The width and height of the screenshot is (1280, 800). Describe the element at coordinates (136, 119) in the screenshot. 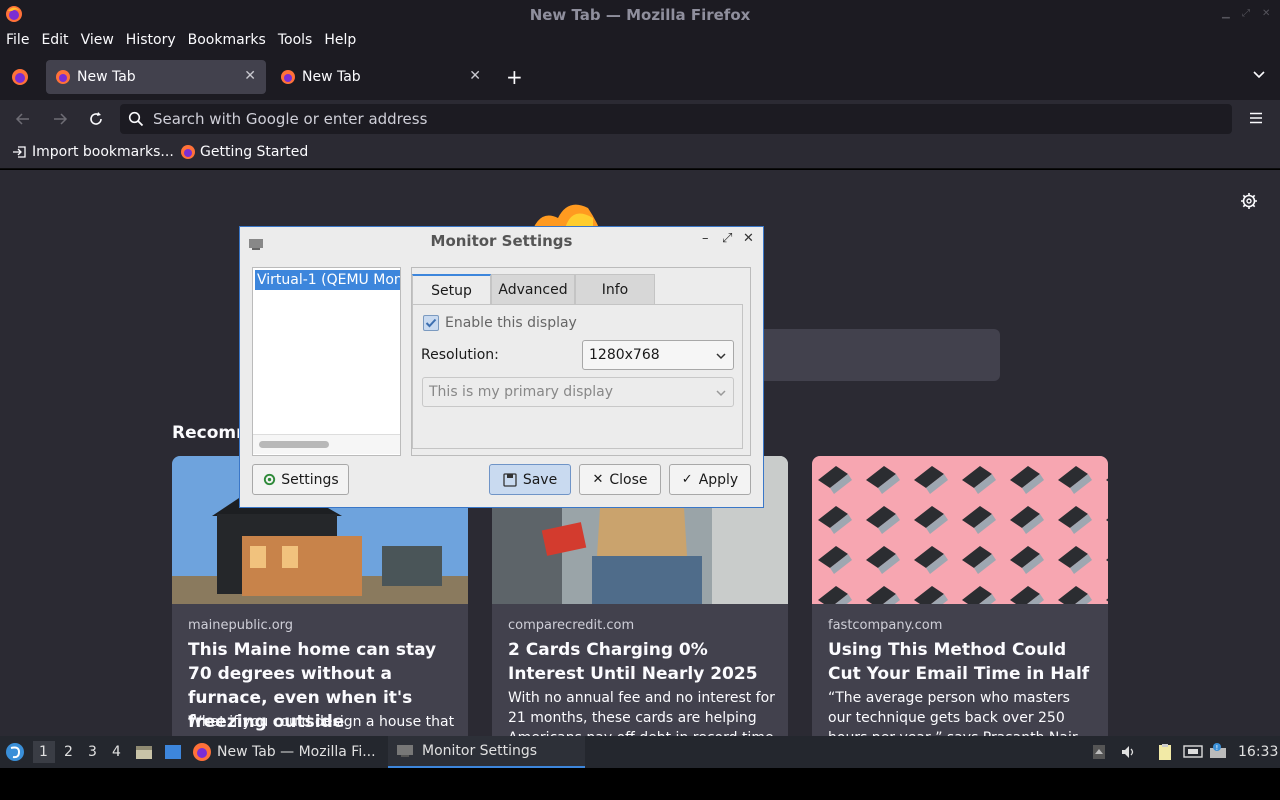

I see `search-icon` at that location.